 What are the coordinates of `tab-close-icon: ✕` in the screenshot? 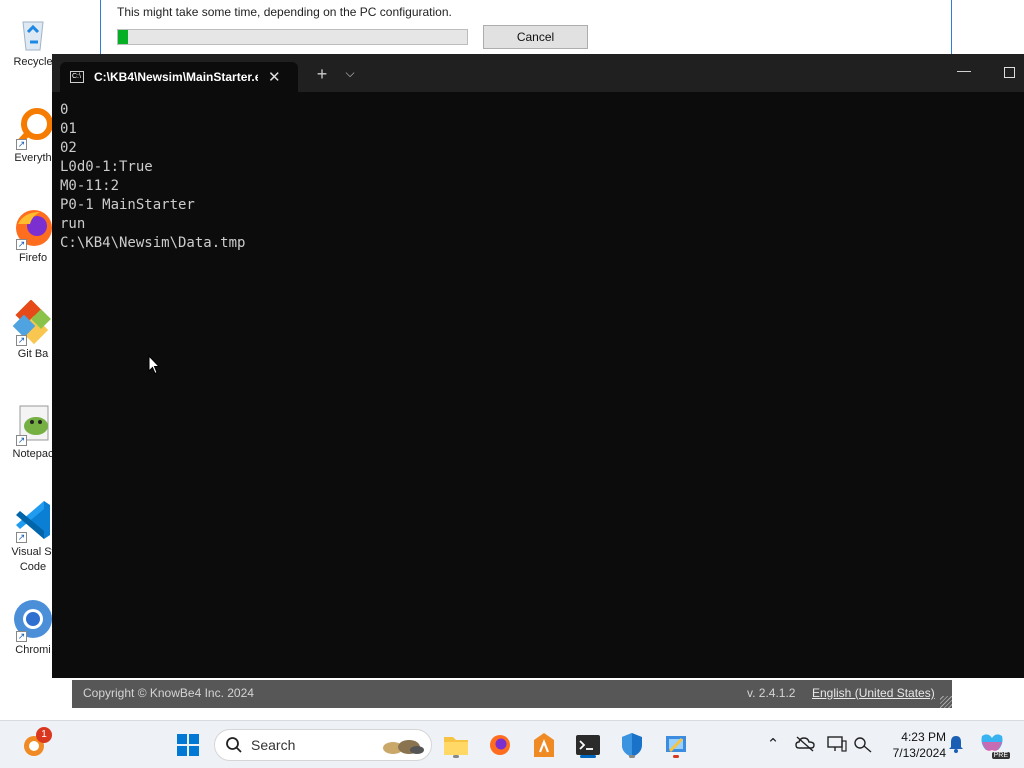 It's located at (274, 77).